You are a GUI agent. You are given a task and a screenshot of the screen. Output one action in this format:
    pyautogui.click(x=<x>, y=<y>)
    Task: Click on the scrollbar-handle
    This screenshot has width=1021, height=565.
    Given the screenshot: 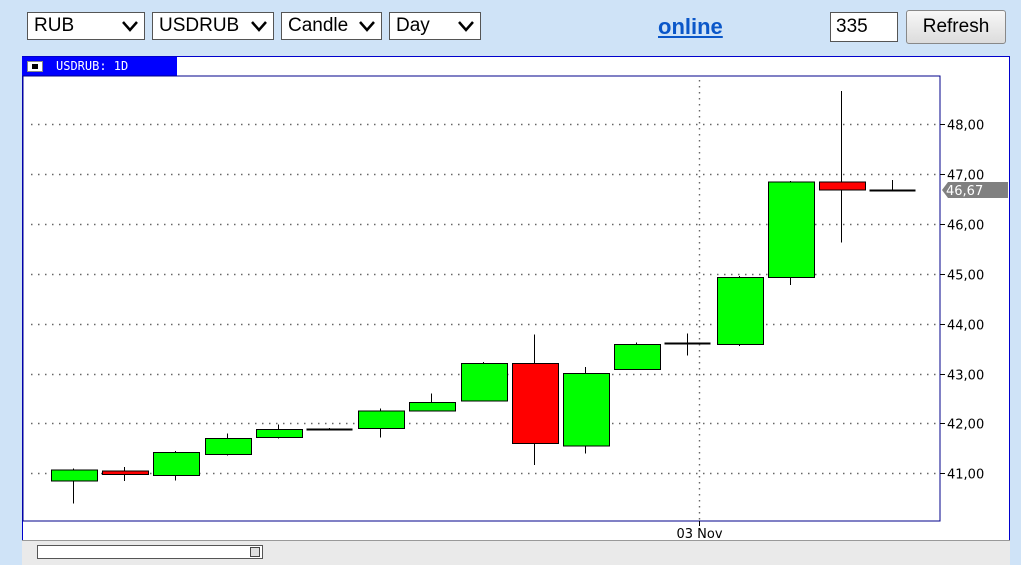 What is the action you would take?
    pyautogui.click(x=255, y=552)
    